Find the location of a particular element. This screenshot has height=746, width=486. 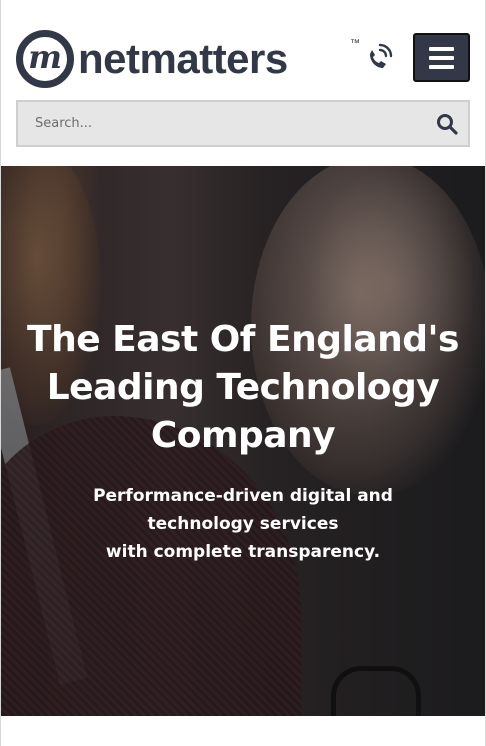

logo-mark-letter: m is located at coordinates (45, 57).